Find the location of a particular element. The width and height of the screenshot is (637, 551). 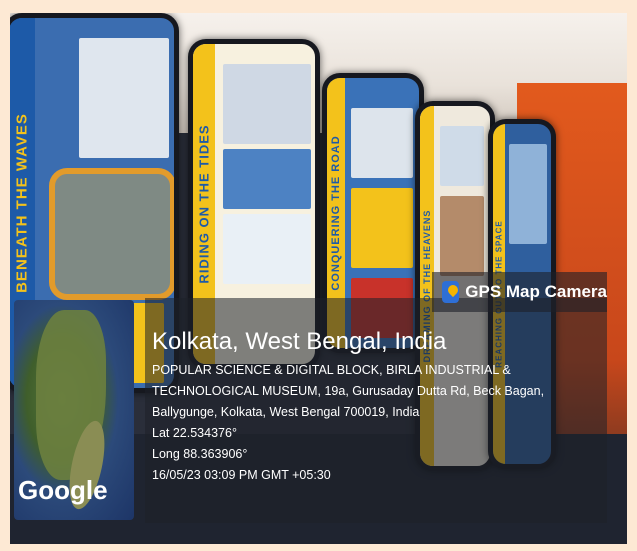

gps-map-camera-badge: GPS Map Camera is located at coordinates (519, 292).